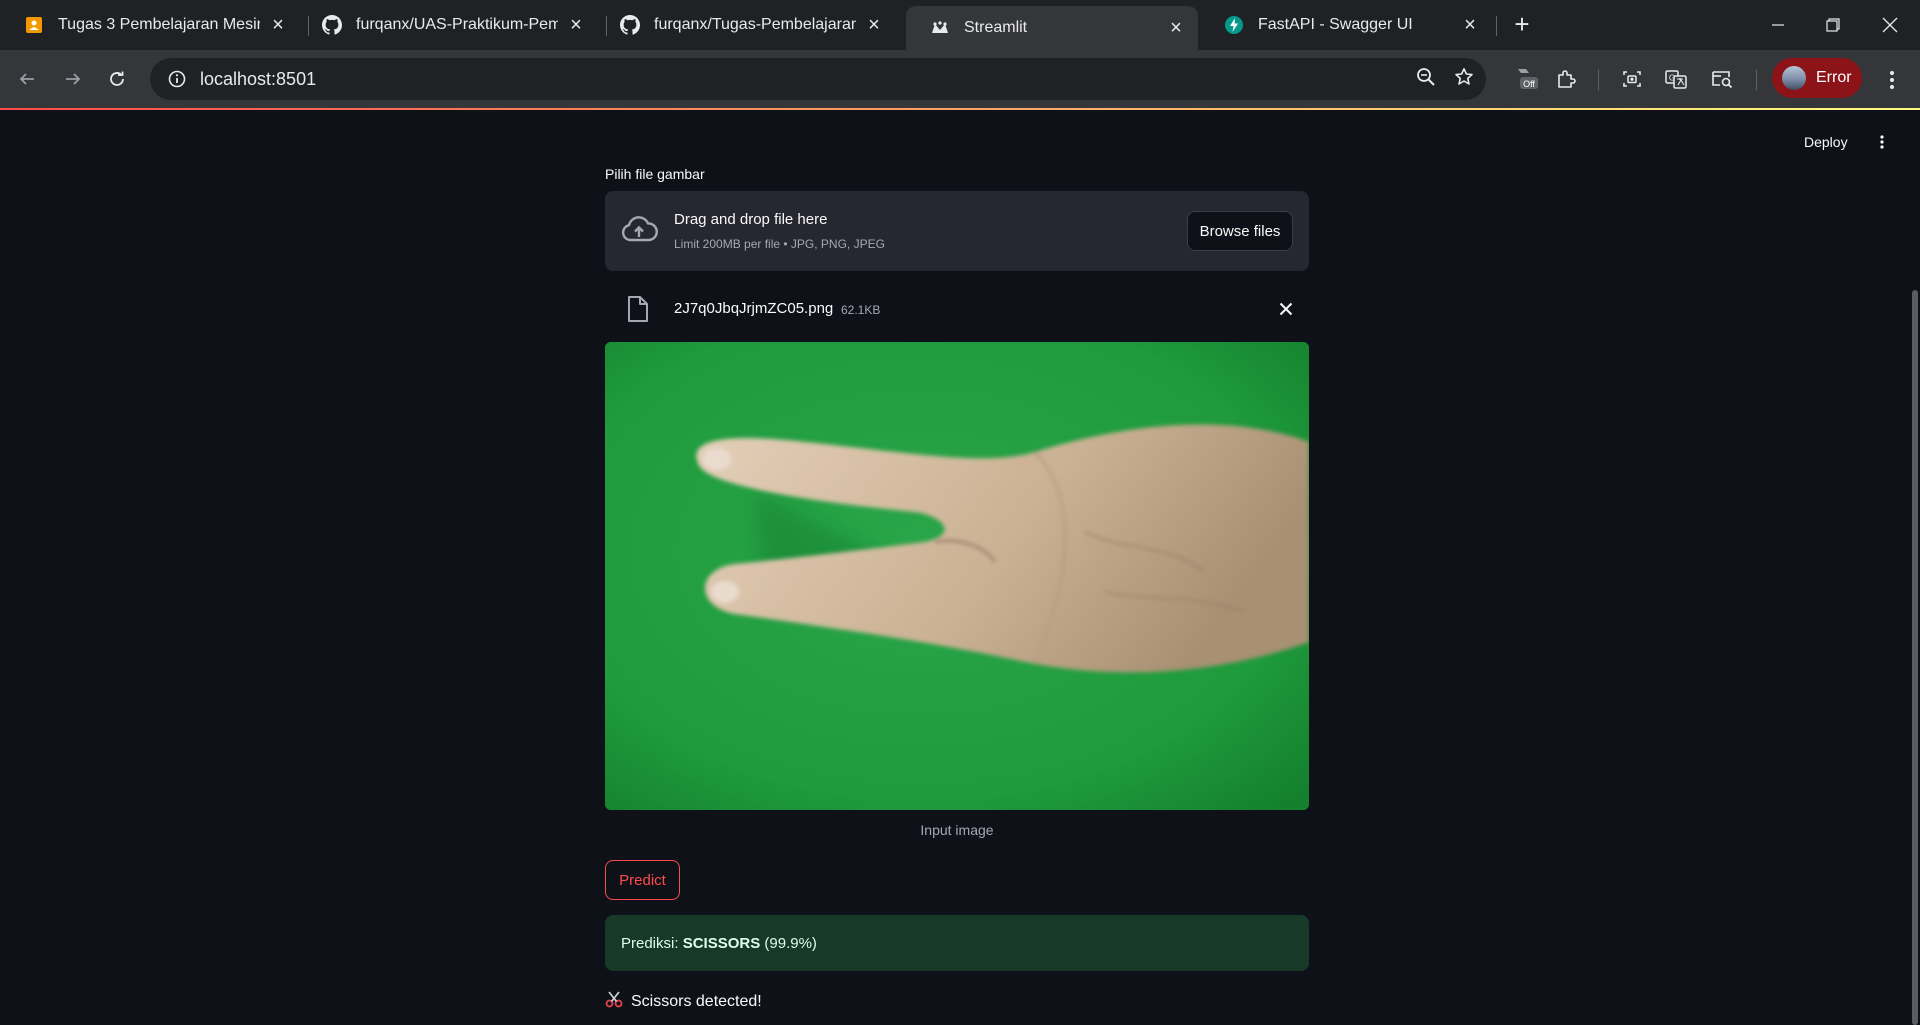 The image size is (1920, 1025). Describe the element at coordinates (1915, 657) in the screenshot. I see `scrollbar` at that location.